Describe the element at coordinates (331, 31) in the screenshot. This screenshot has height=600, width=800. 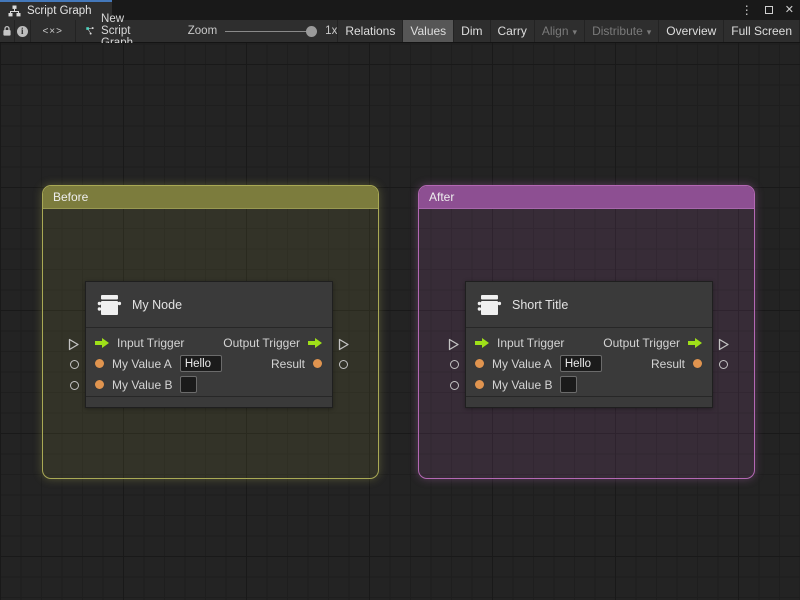
I see `zoom-value: 1x` at that location.